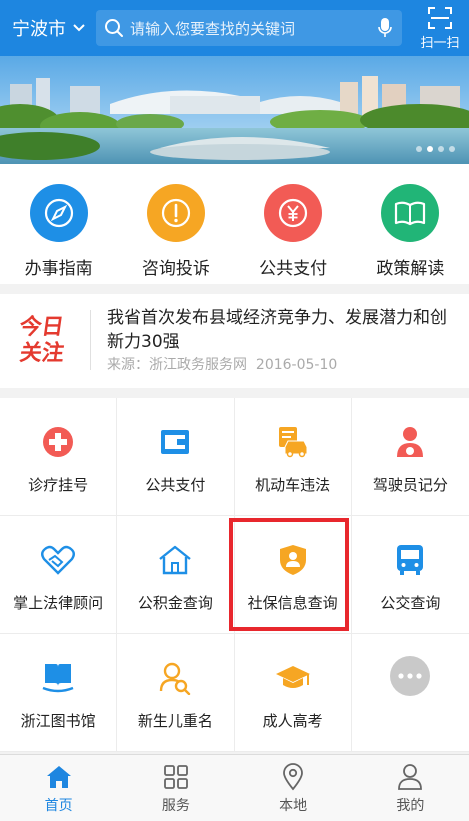 The height and width of the screenshot is (821, 469). I want to click on quick-service-complaint: 咨询投诉, so click(175, 224).